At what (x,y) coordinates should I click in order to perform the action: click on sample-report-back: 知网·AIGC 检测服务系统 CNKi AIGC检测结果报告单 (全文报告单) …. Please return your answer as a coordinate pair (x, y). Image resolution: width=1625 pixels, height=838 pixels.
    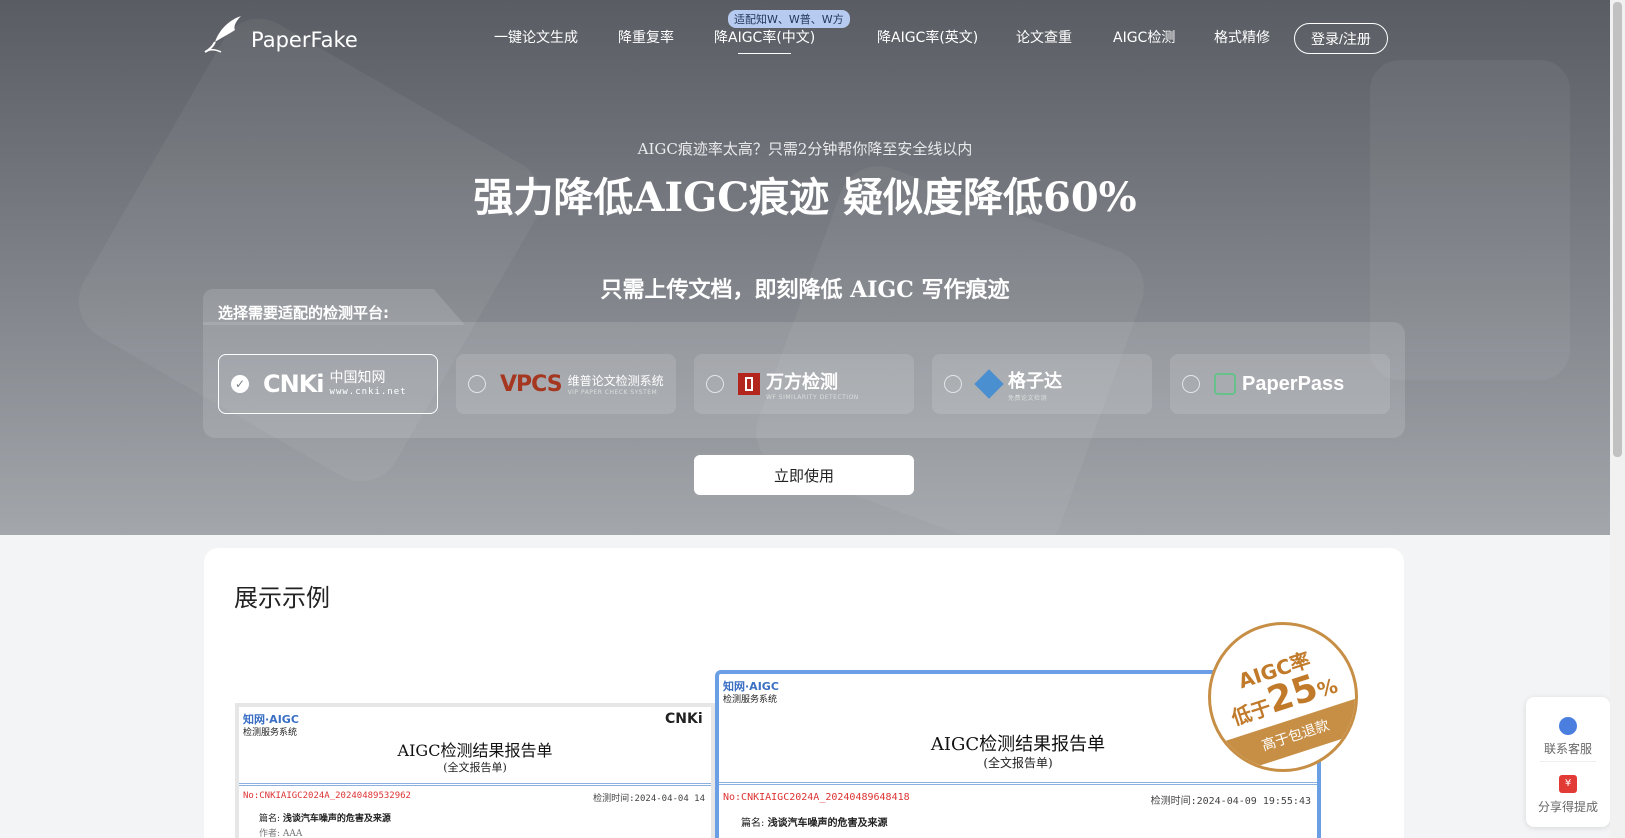
    Looking at the image, I should click on (475, 770).